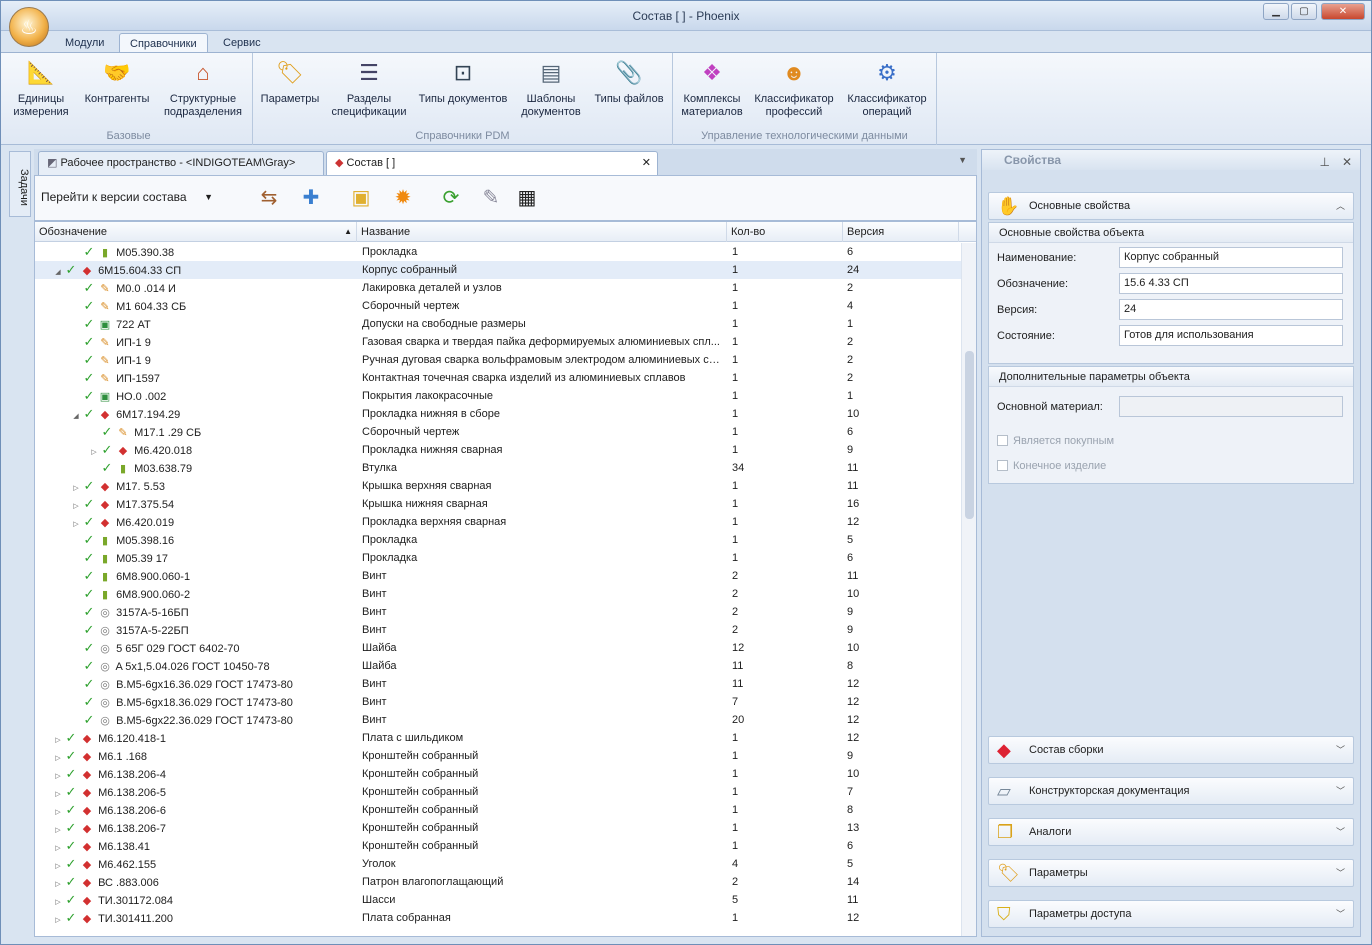 This screenshot has height=945, width=1372. Describe the element at coordinates (369, 88) in the screenshot. I see `spec-sections-button: ☰ Разделы спецификации` at that location.